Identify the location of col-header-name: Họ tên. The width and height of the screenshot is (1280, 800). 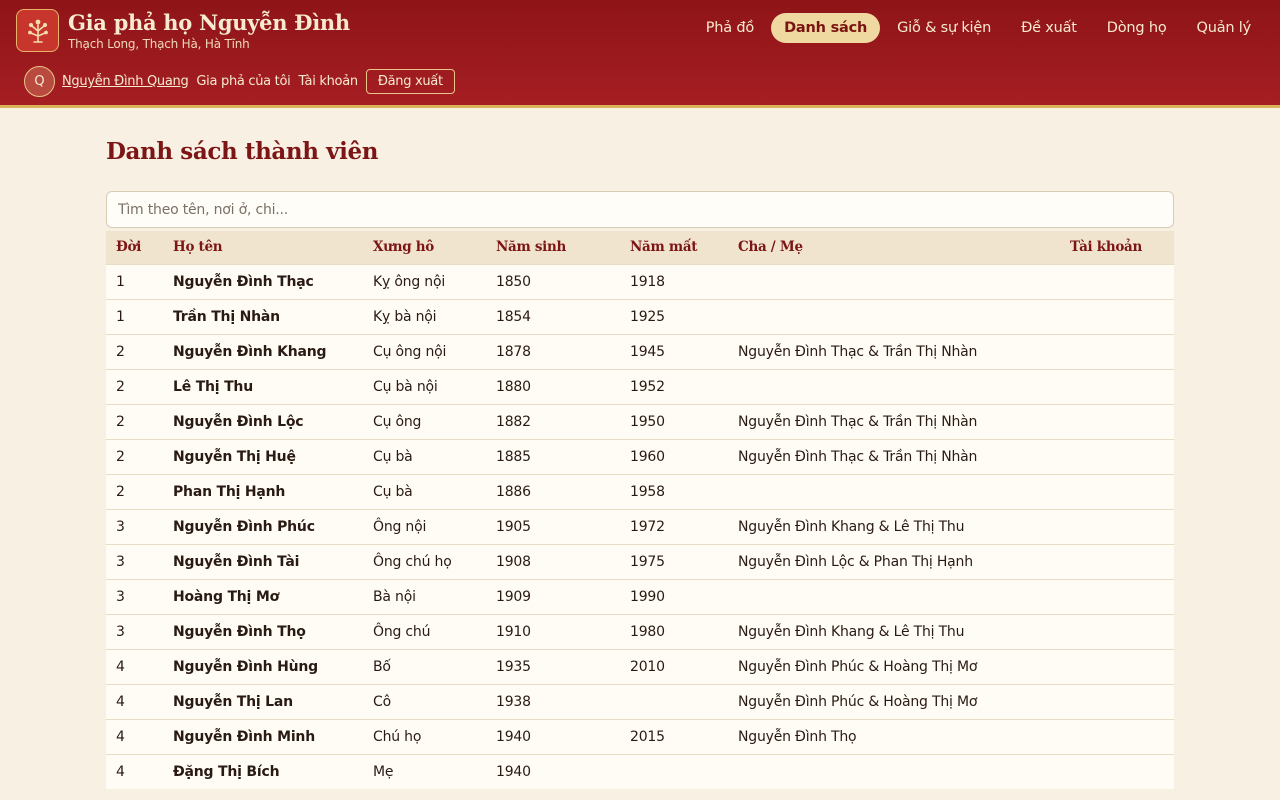
(263, 247).